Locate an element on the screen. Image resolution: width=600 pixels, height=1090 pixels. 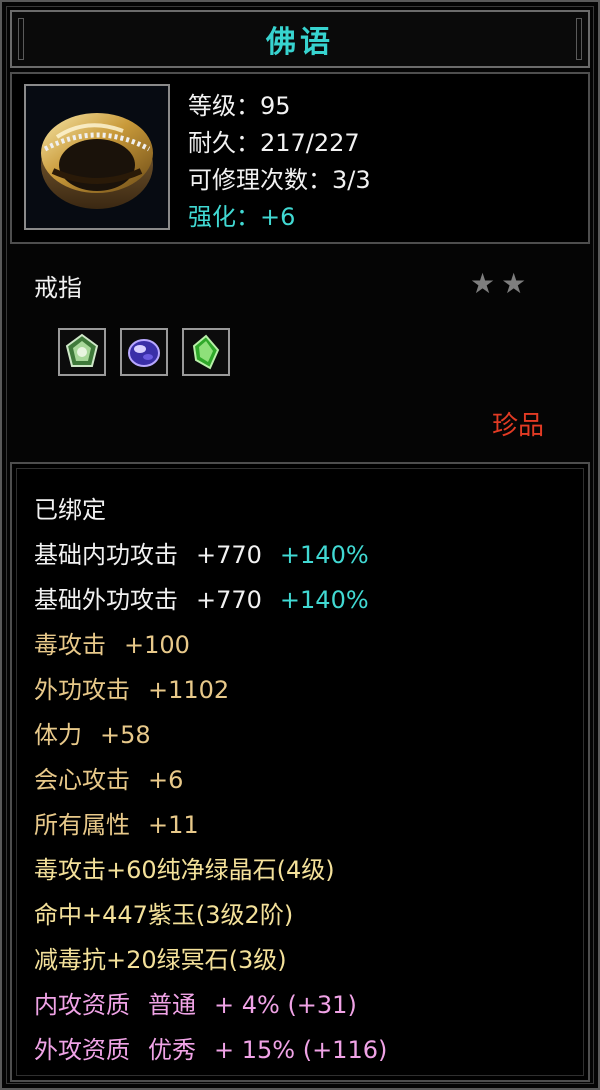
durability-line: 耐久：217/227 is located at coordinates (274, 143).